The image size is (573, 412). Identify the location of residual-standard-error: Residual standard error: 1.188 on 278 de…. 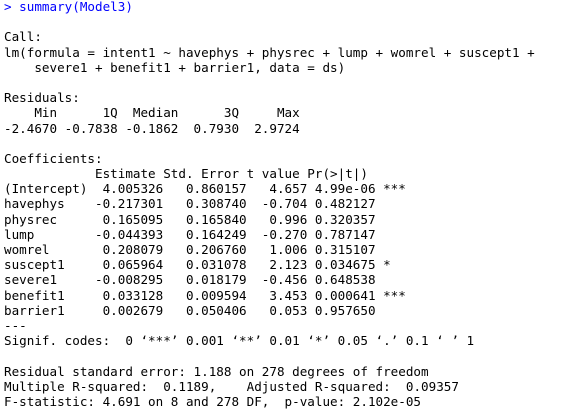
(216, 371).